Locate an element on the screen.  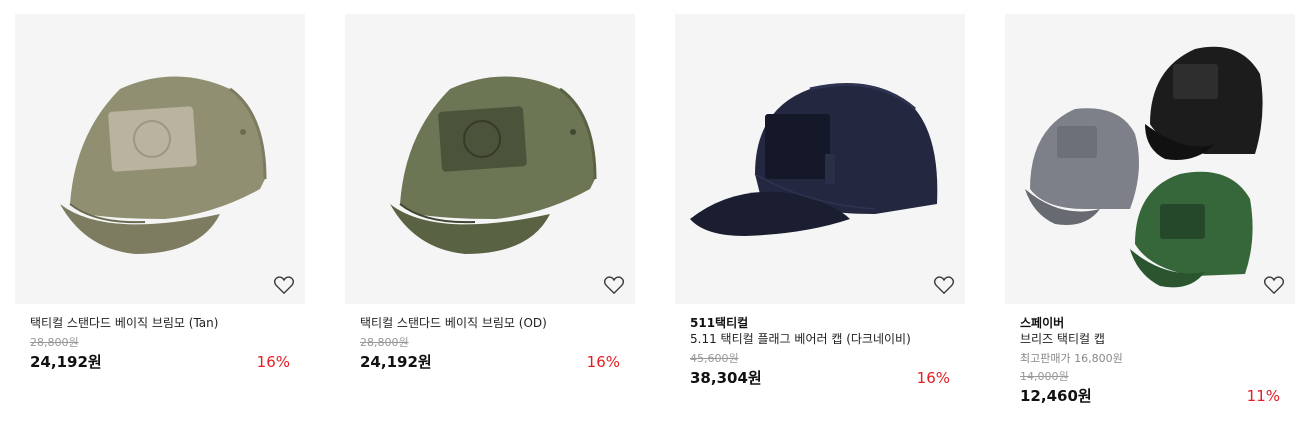
discount-rate: 11% is located at coordinates (1263, 396).